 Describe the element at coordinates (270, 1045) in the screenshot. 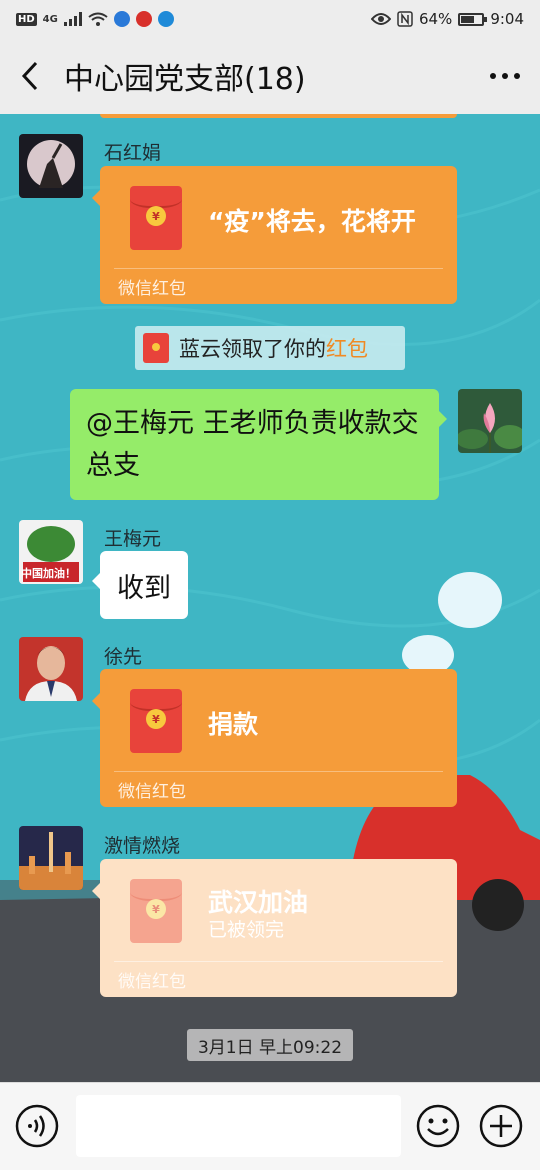

I see `time-separator: 3月1日 早上09:22` at that location.